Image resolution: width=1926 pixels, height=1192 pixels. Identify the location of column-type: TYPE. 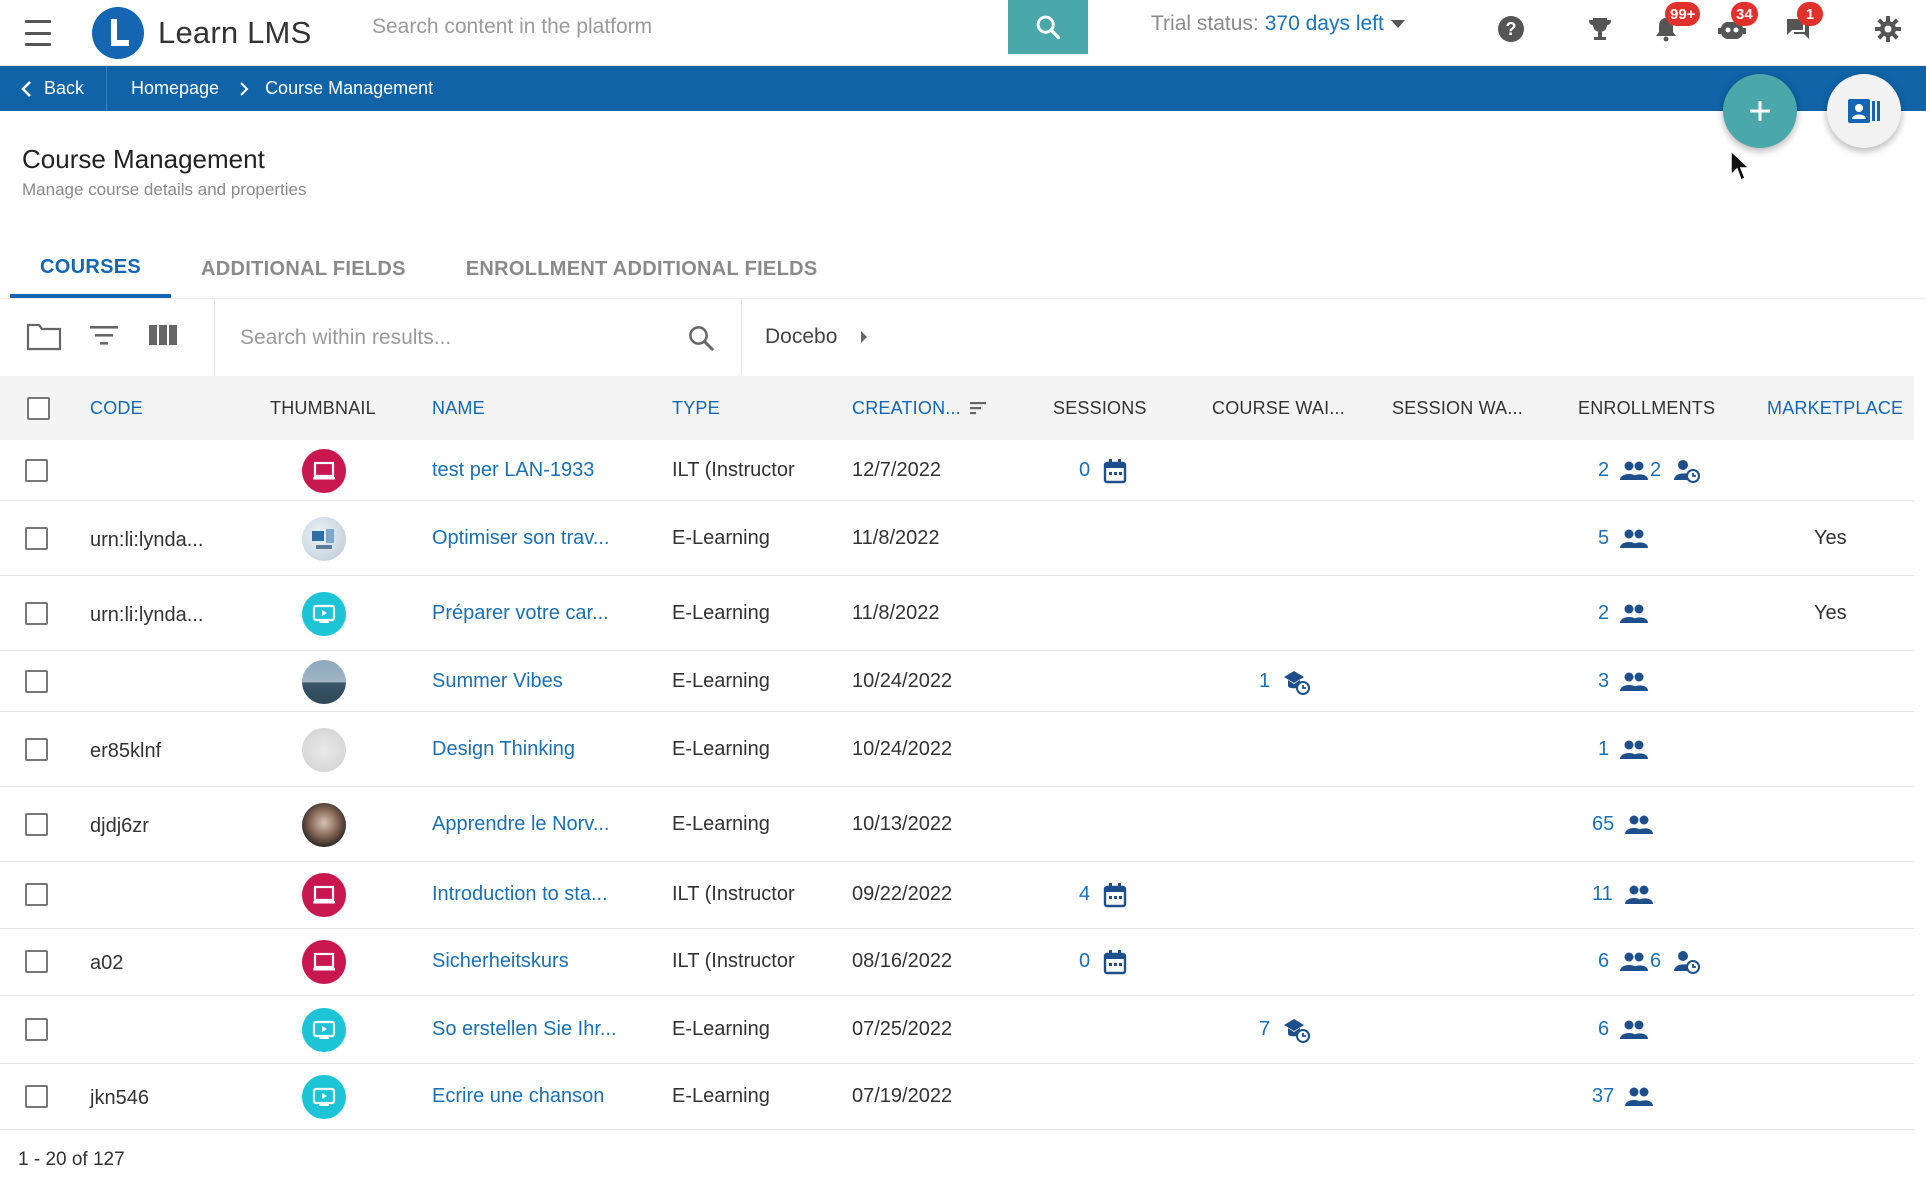
(696, 408).